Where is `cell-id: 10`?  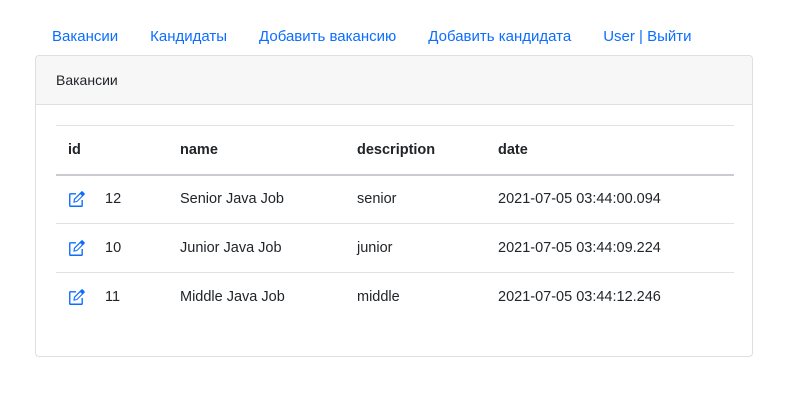
cell-id: 10 is located at coordinates (118, 248).